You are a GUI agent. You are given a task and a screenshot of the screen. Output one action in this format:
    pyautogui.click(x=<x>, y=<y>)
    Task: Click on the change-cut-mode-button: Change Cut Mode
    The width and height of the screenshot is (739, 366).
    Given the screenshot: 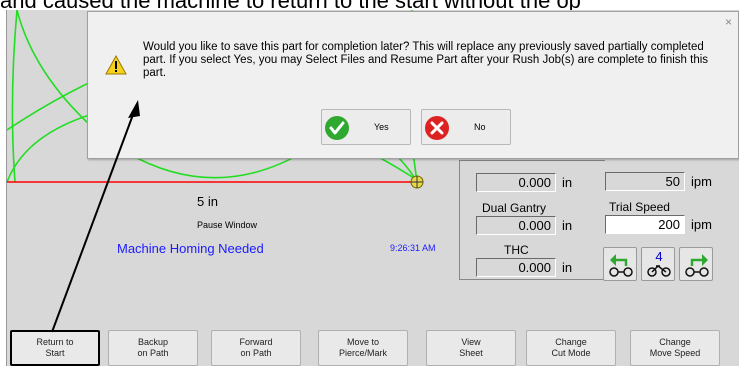 What is the action you would take?
    pyautogui.click(x=571, y=348)
    